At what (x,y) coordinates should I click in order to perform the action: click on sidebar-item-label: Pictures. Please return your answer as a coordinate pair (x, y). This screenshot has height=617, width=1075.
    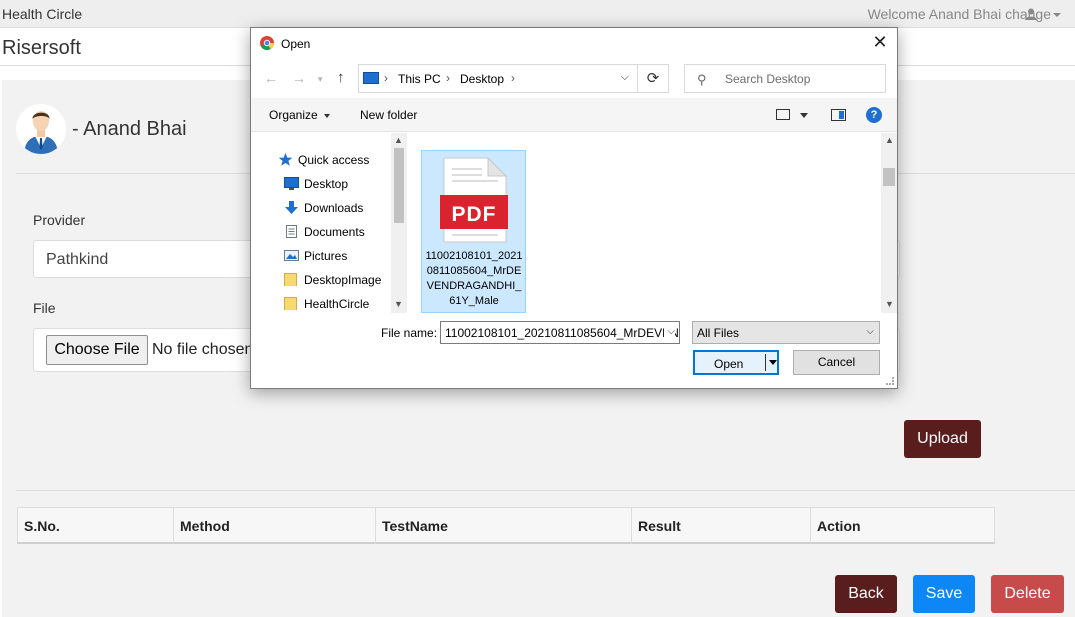
    Looking at the image, I should click on (326, 256).